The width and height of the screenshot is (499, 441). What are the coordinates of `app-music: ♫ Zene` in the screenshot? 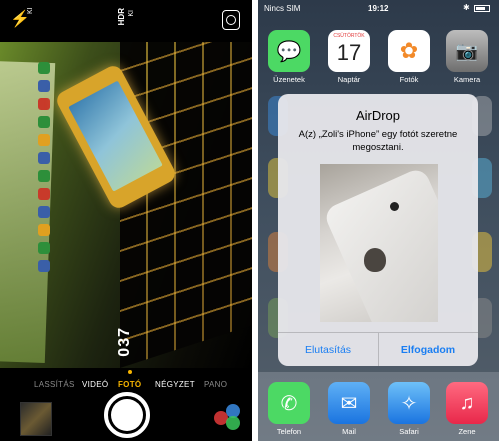 It's located at (467, 409).